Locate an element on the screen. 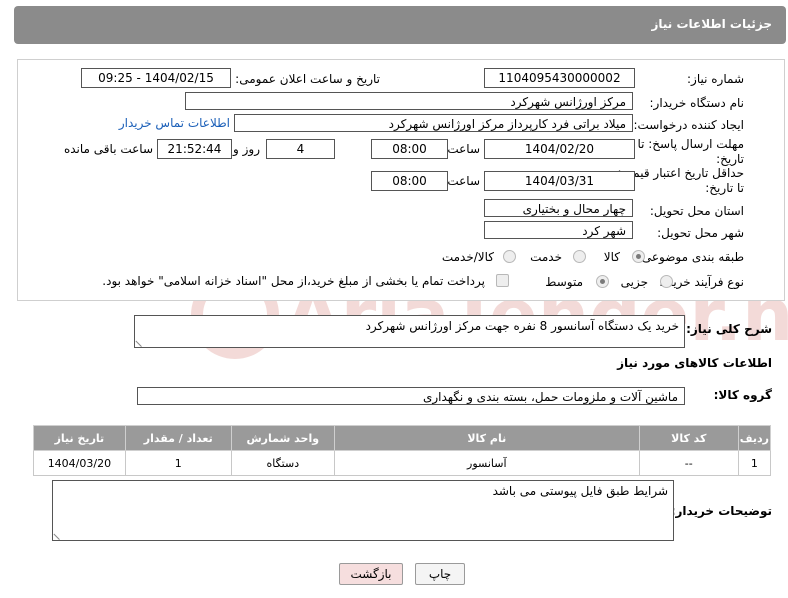 Image resolution: width=788 pixels, height=598 pixels. reply-date-field: 1404/02/20 is located at coordinates (559, 149).